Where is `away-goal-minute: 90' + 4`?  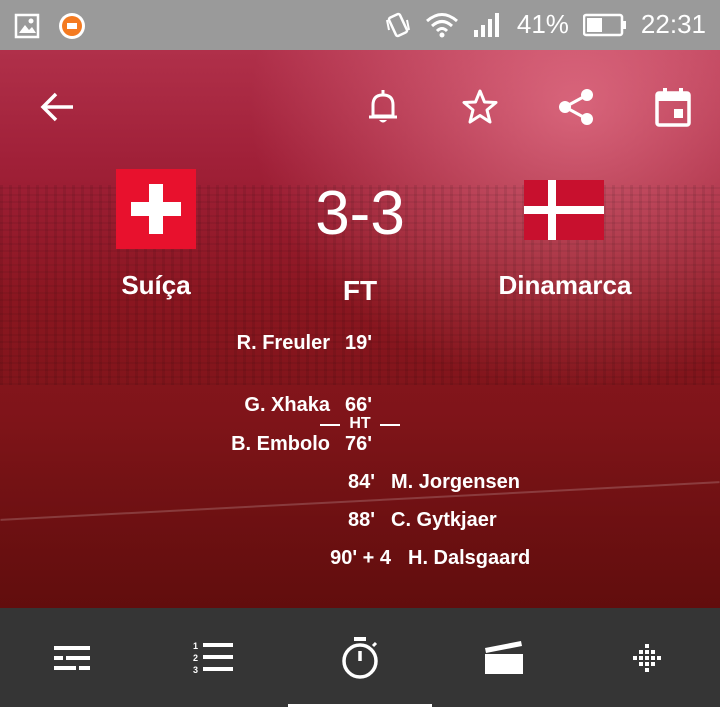 away-goal-minute: 90' + 4 is located at coordinates (360, 558).